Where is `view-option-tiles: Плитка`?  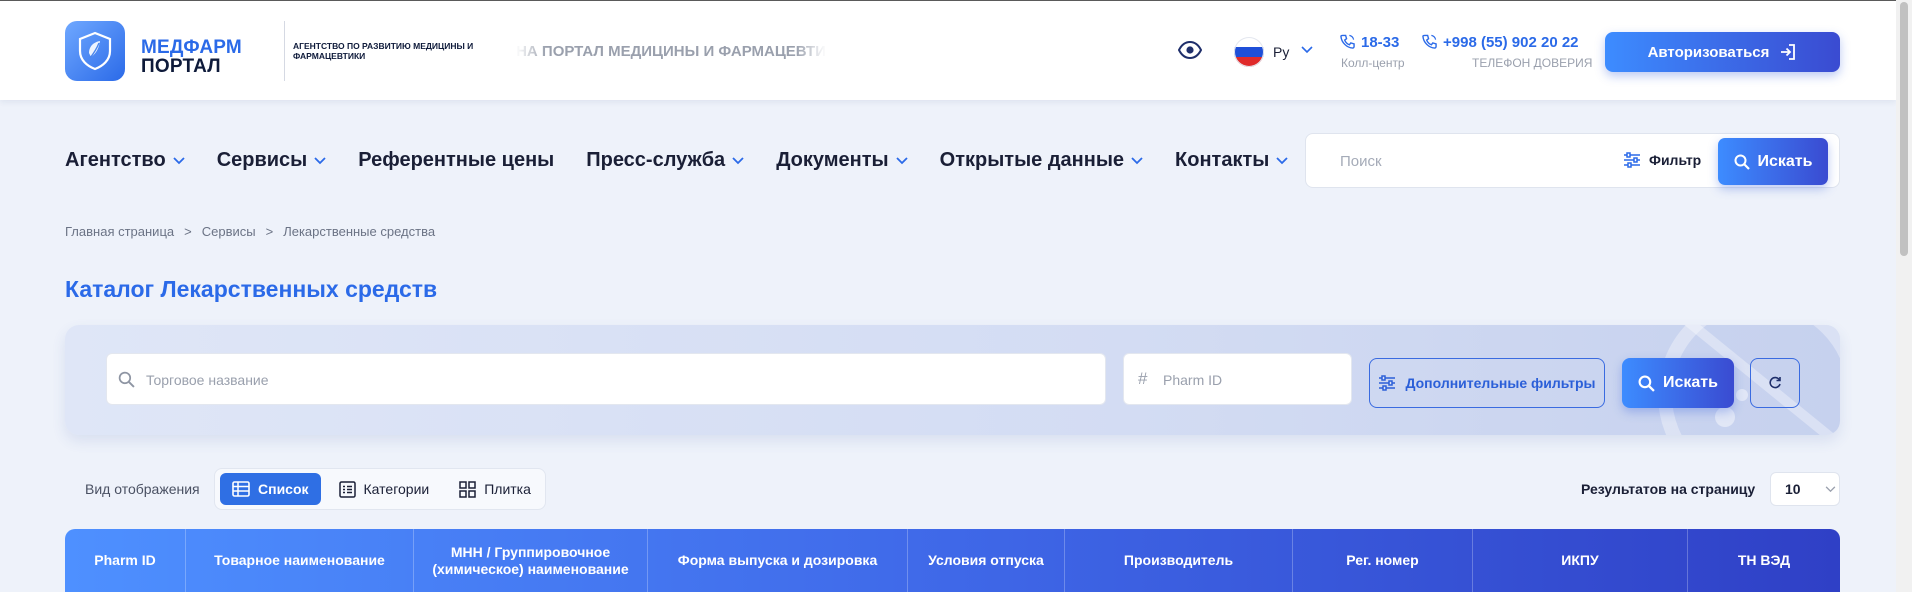 view-option-tiles: Плитка is located at coordinates (495, 489).